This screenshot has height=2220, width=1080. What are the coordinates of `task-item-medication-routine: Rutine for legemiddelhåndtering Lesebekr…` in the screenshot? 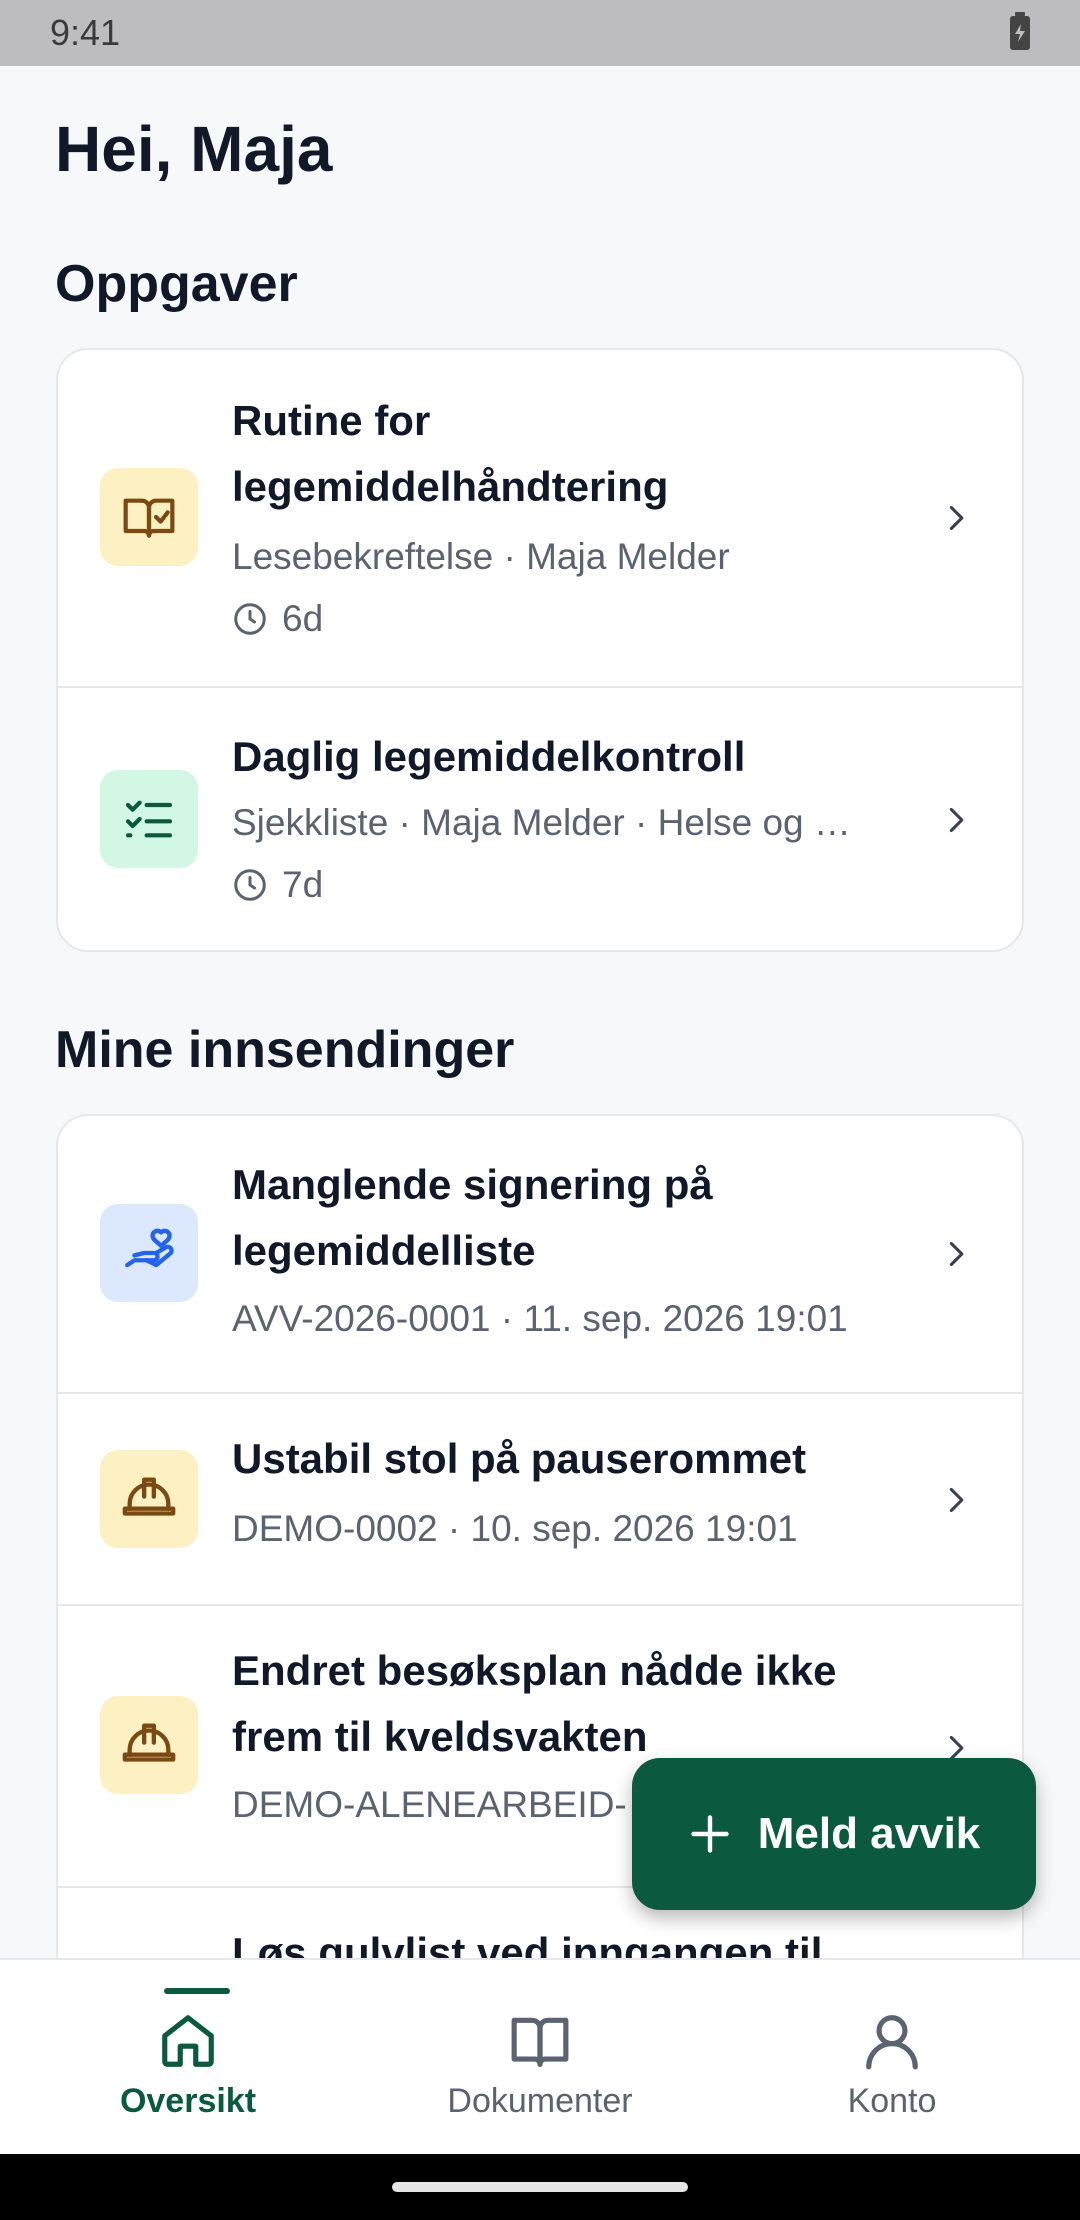 It's located at (540, 518).